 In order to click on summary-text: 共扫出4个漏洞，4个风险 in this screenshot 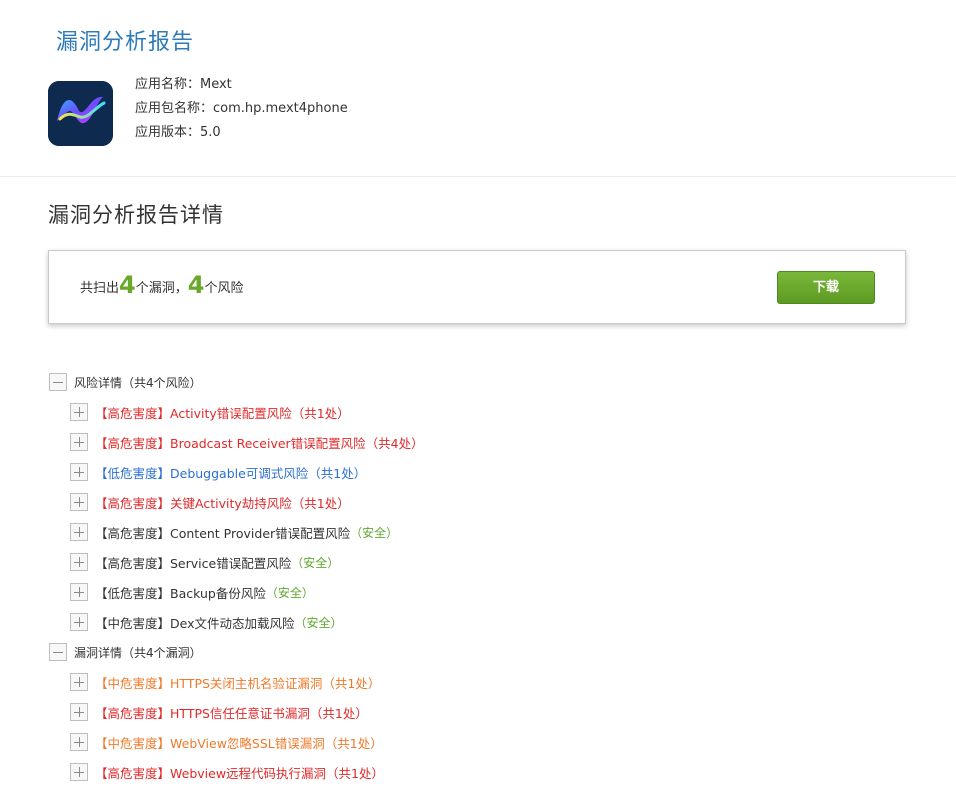, I will do `click(161, 287)`.